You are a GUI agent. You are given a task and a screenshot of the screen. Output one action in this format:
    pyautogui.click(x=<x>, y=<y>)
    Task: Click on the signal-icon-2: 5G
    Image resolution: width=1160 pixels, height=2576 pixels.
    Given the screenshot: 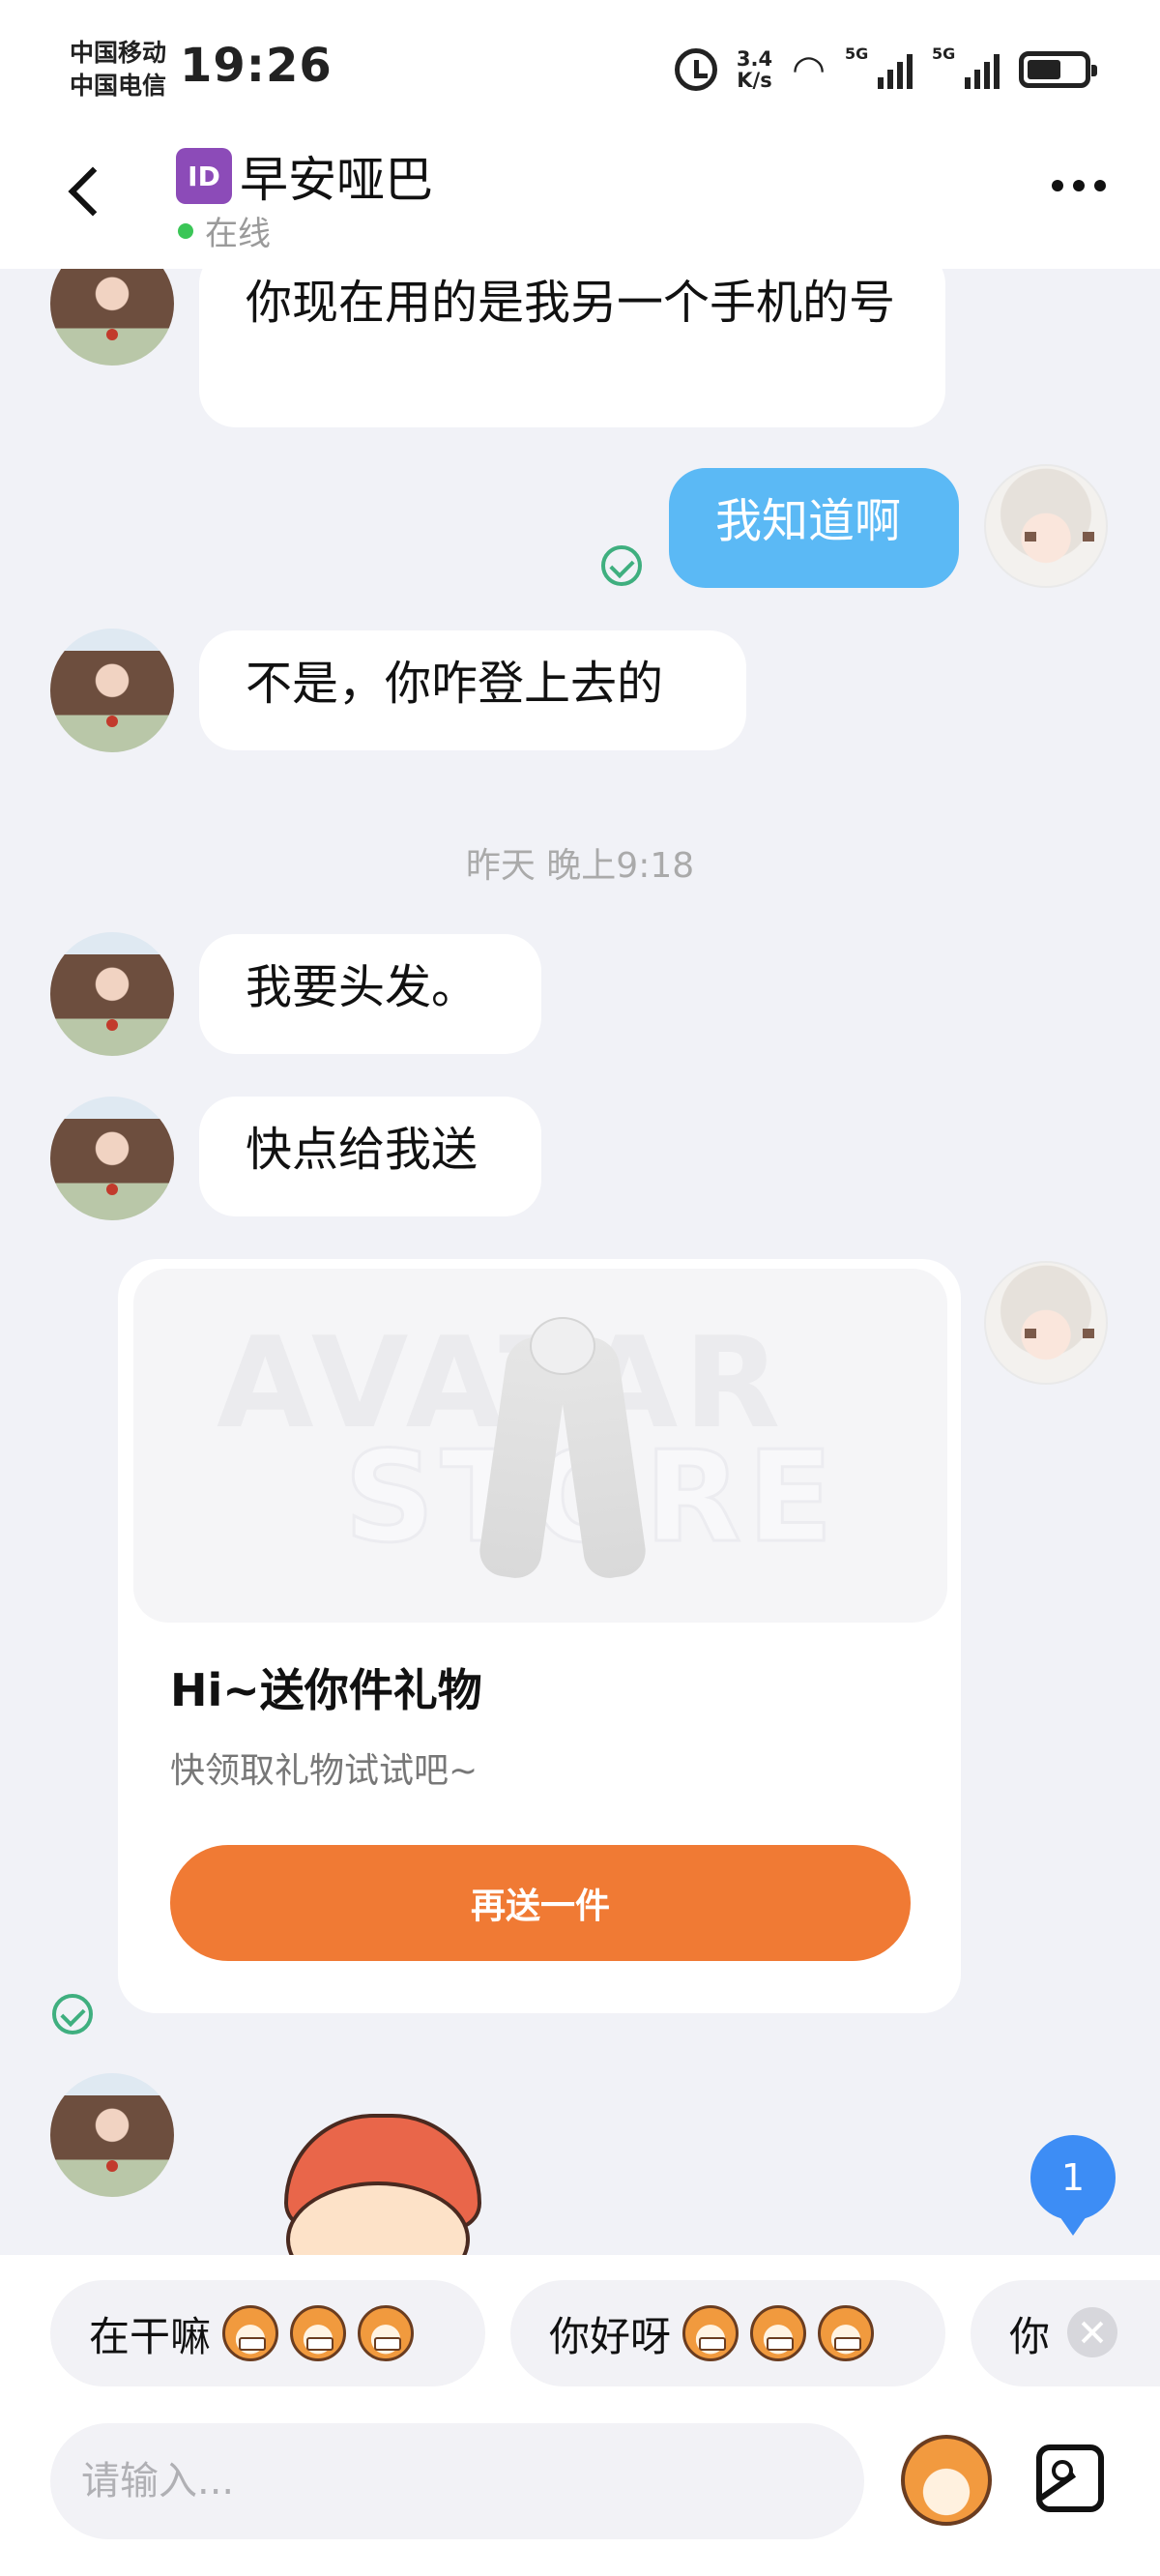 What is the action you would take?
    pyautogui.click(x=966, y=66)
    